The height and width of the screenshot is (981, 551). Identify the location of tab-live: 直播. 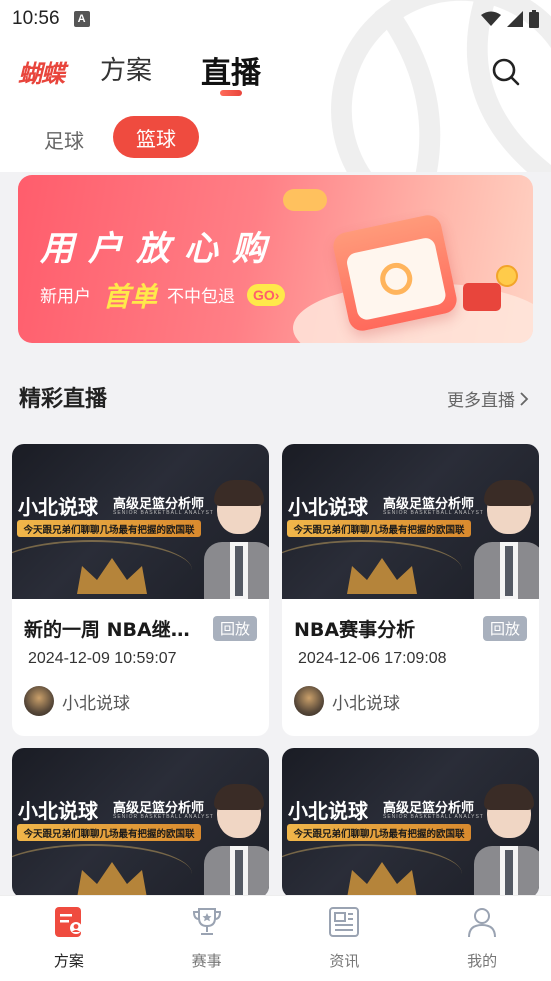
(231, 70).